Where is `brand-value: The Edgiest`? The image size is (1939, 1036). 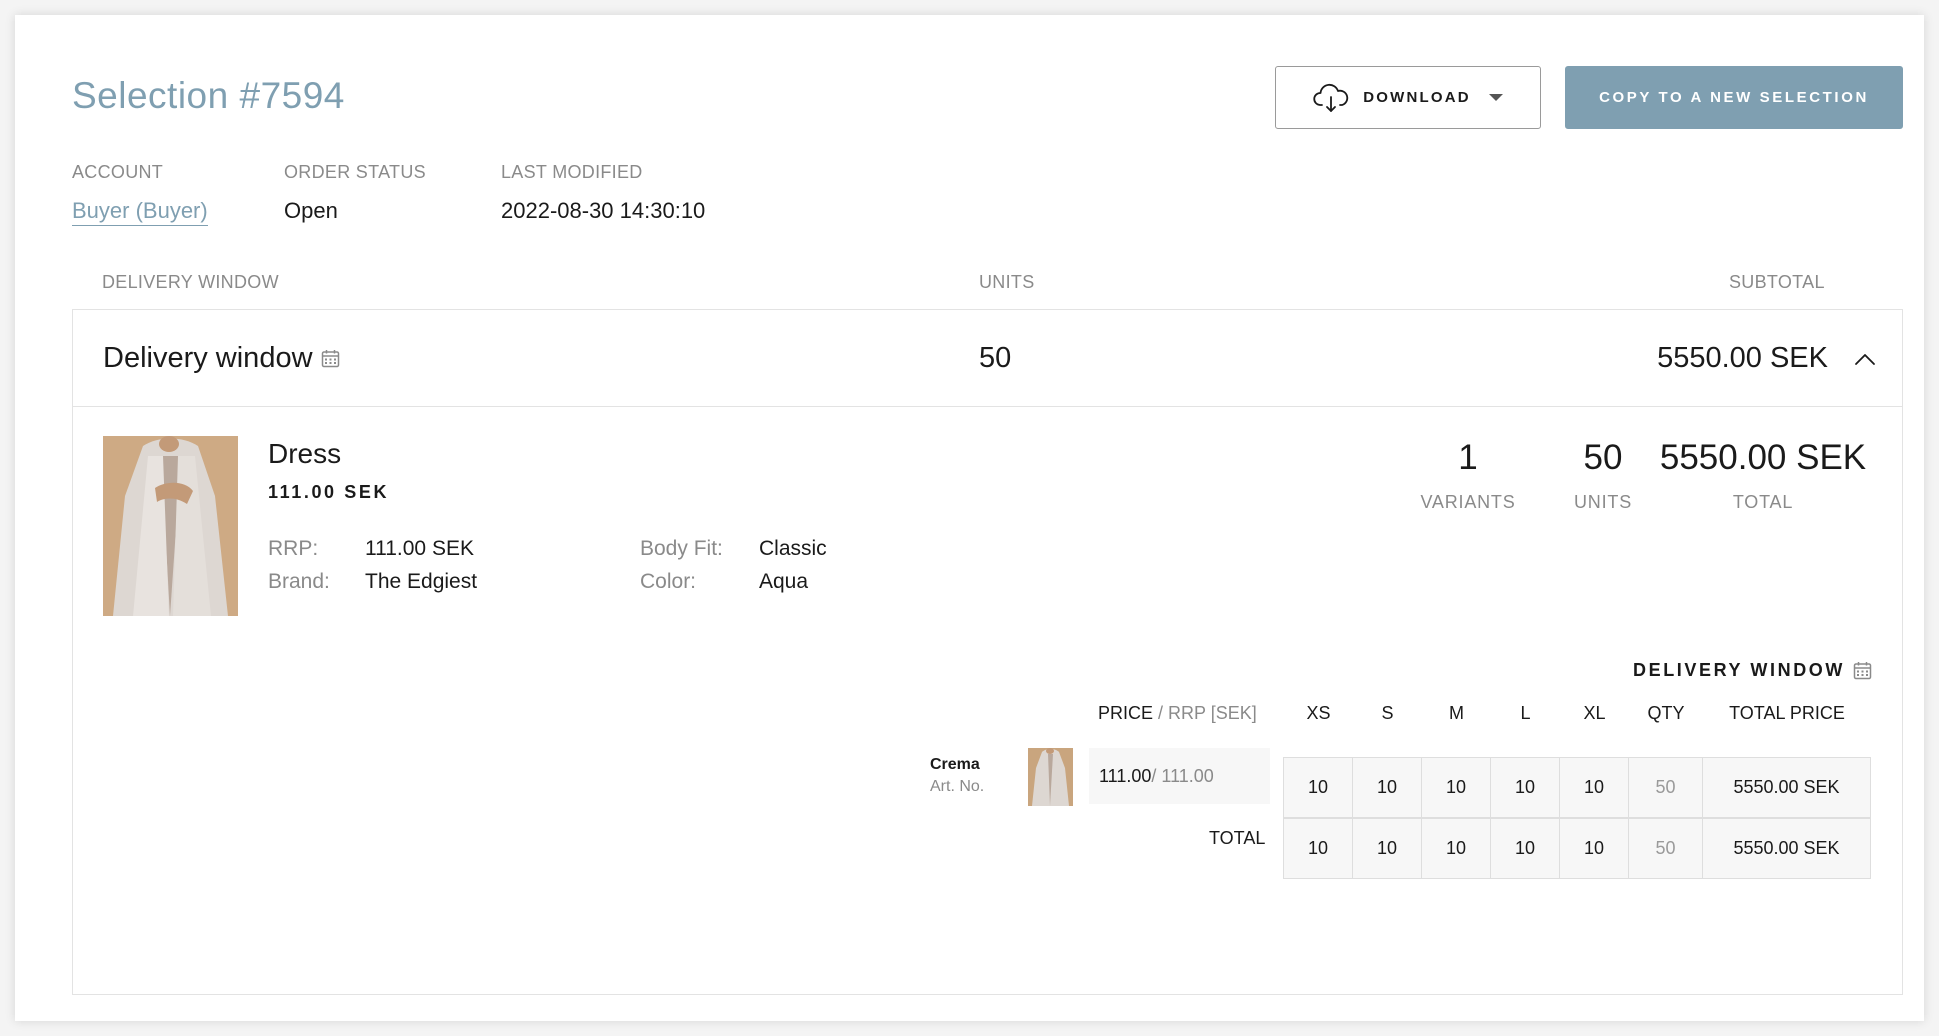
brand-value: The Edgiest is located at coordinates (421, 581).